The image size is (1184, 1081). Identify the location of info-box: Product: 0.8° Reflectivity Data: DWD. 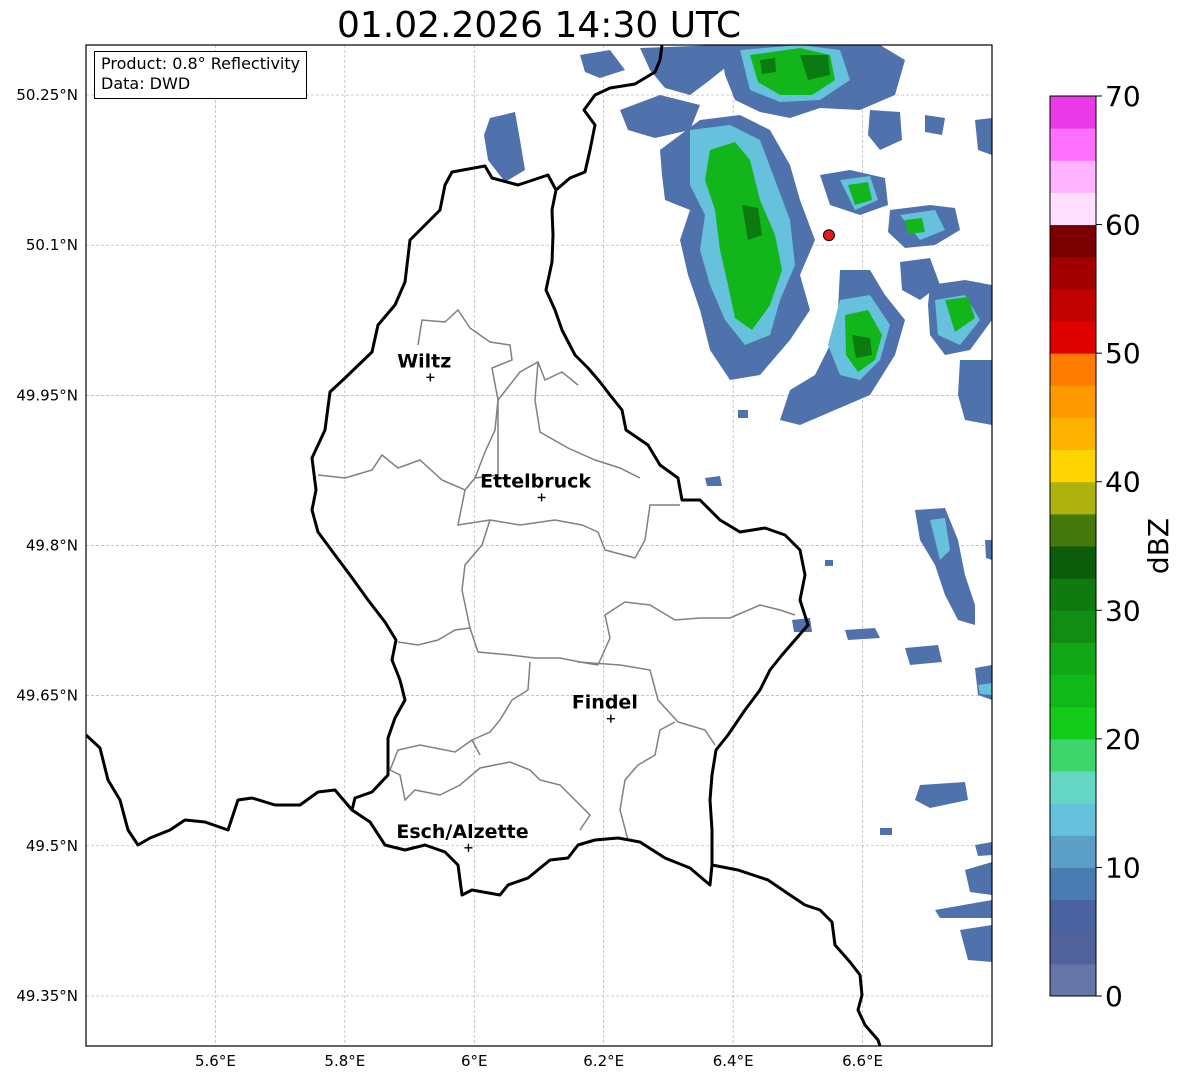
(201, 75).